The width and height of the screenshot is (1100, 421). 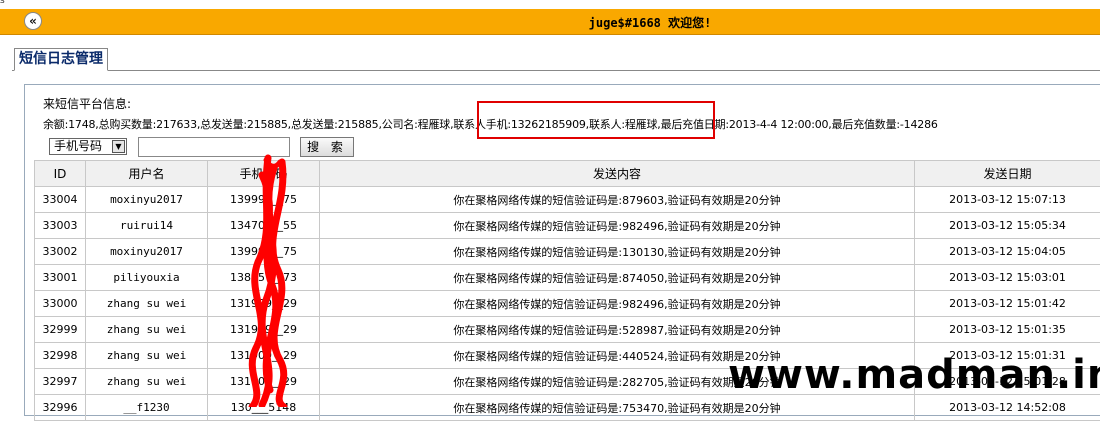 I want to click on column-header-phone: 手机号码, so click(x=264, y=174).